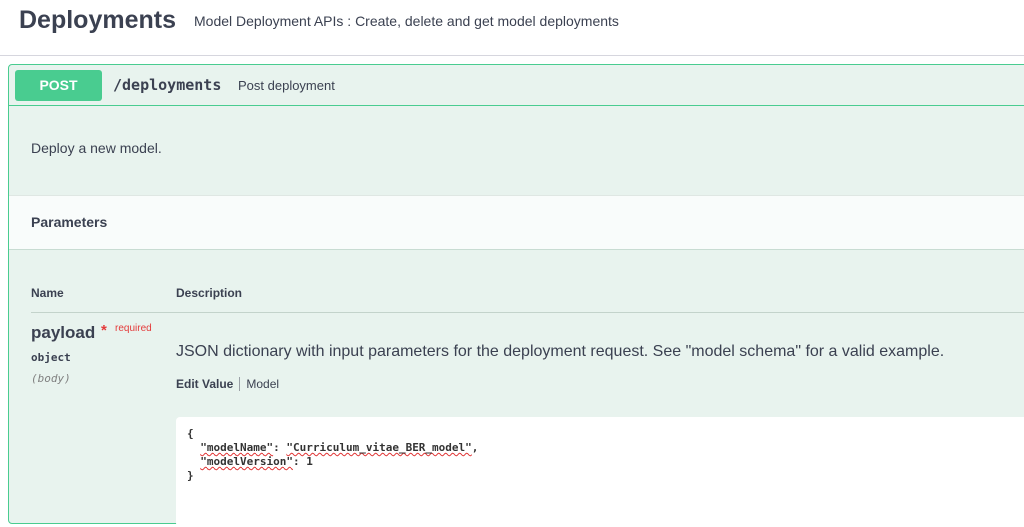  What do you see at coordinates (51, 378) in the screenshot?
I see `param-location: (body)` at bounding box center [51, 378].